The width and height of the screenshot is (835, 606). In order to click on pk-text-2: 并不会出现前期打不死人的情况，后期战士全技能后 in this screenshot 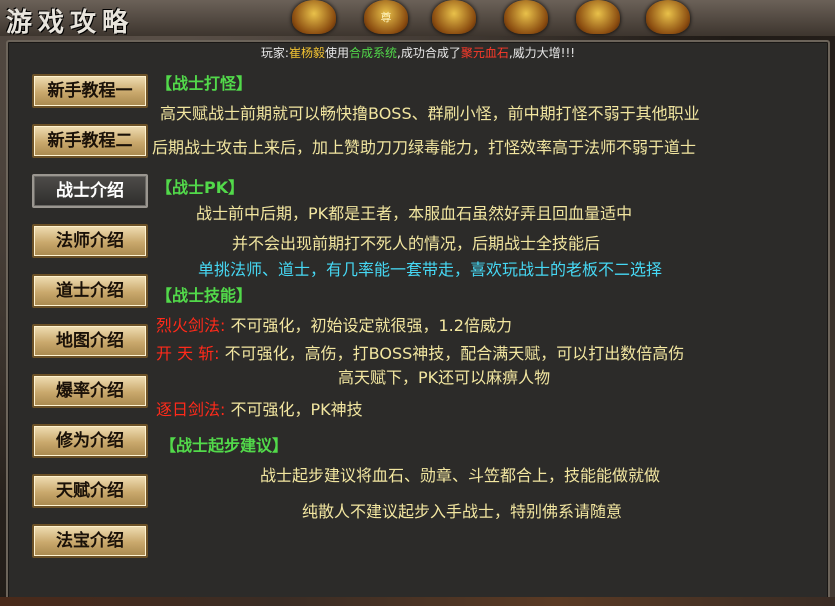, I will do `click(416, 243)`.